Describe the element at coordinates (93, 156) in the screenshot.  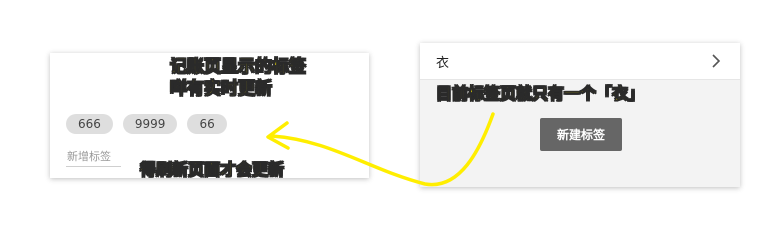
I see `new-tag-input` at that location.